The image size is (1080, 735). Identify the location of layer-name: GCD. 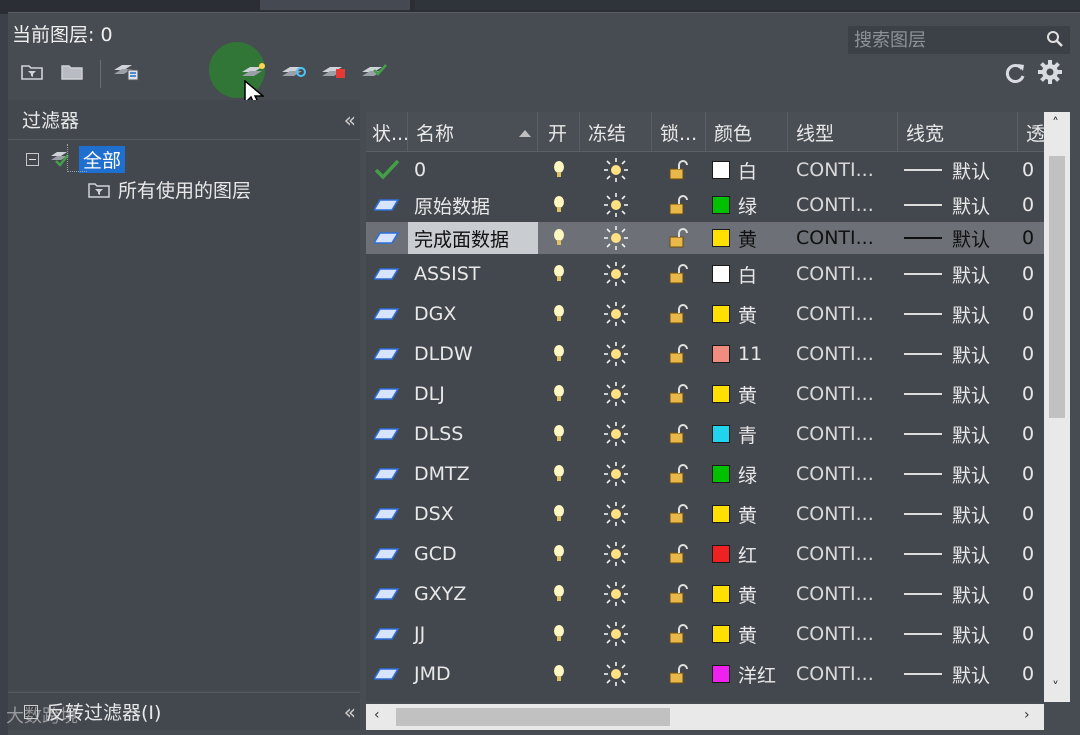
(473, 554).